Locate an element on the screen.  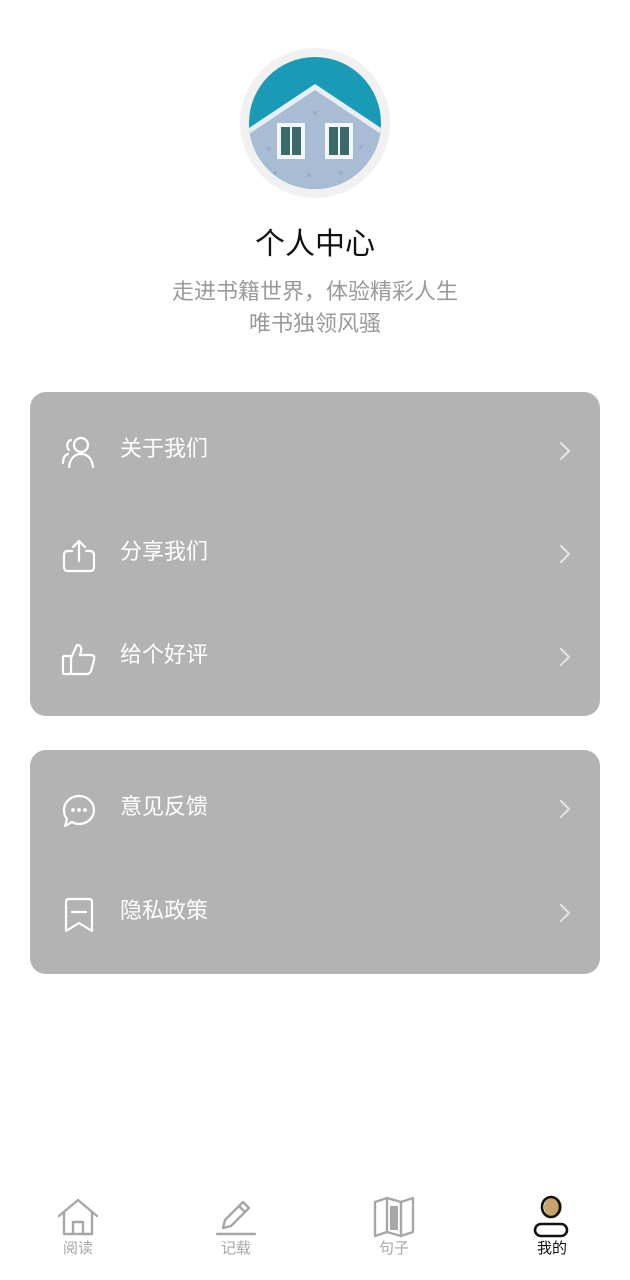
menu-item-label: 意见反馈 is located at coordinates (164, 807).